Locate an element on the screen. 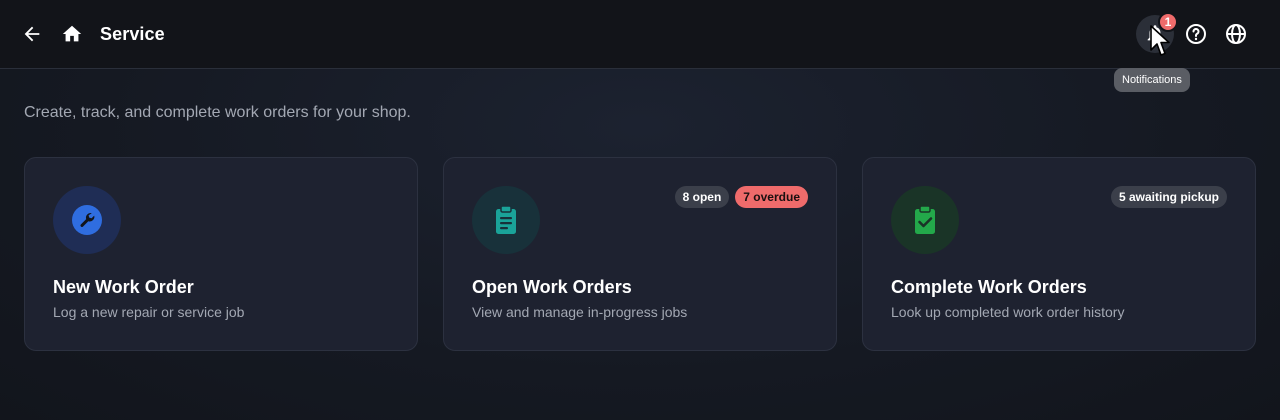 Image resolution: width=1280 pixels, height=420 pixels. home-icon is located at coordinates (72, 33).